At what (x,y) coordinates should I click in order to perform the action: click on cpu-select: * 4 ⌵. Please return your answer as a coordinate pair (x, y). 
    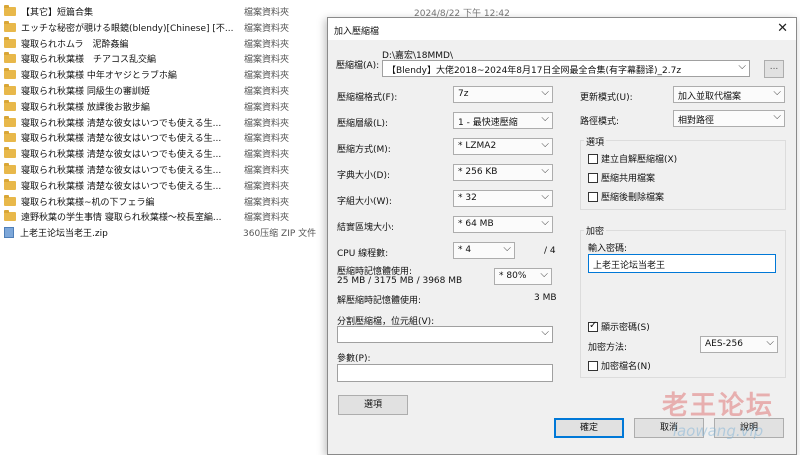
    Looking at the image, I should click on (484, 250).